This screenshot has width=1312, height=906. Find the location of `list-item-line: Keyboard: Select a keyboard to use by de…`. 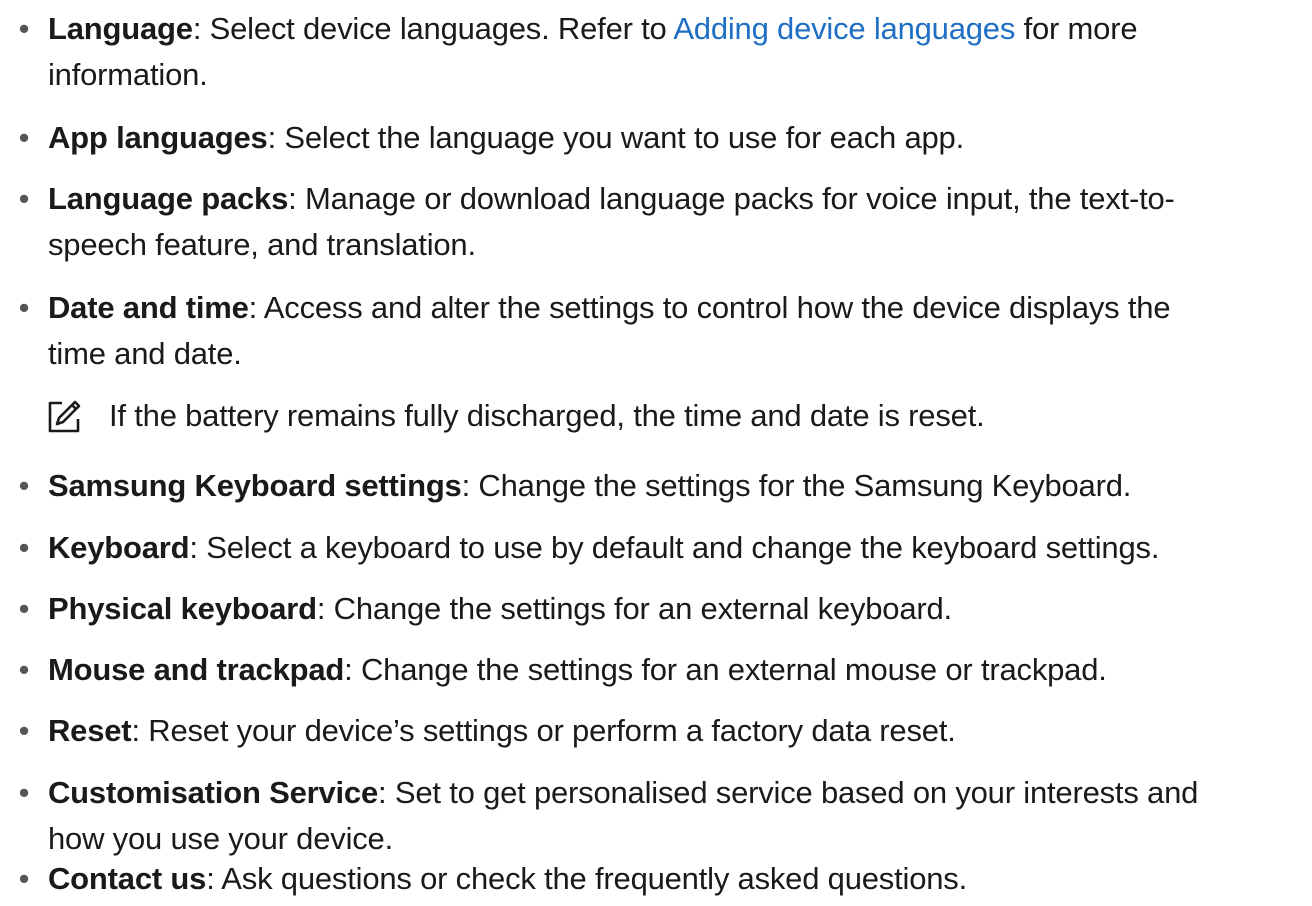

list-item-line: Keyboard: Select a keyboard to use by de… is located at coordinates (603, 548).